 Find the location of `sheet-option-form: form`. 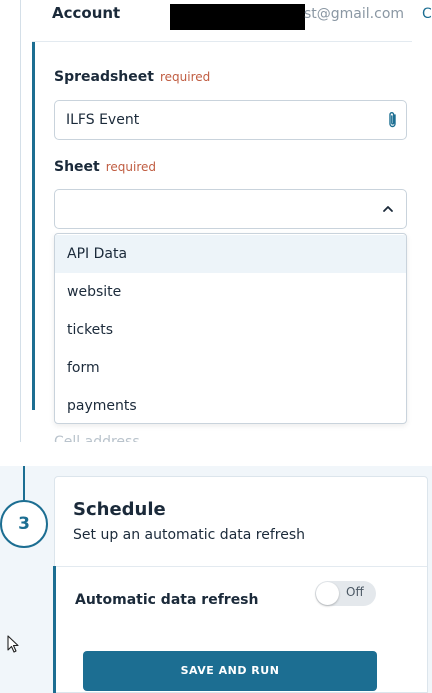

sheet-option-form: form is located at coordinates (230, 368).